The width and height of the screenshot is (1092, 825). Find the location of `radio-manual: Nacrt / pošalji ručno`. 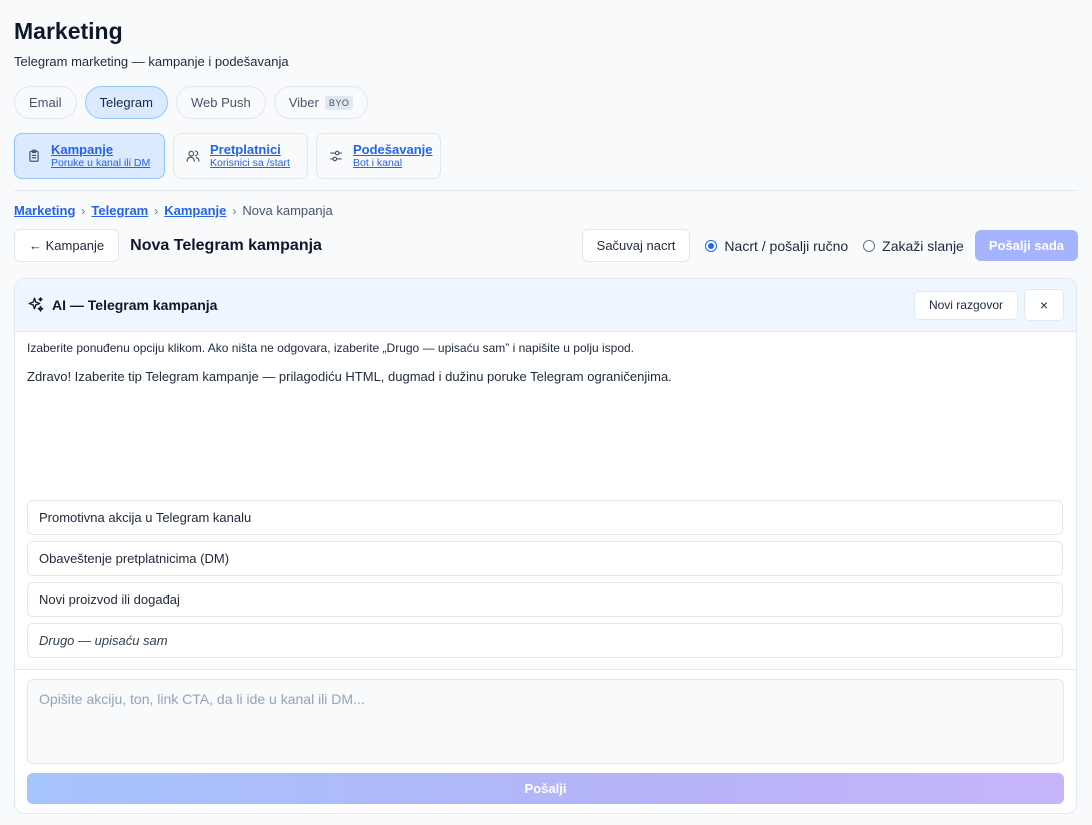

radio-manual: Nacrt / pošalji ručno is located at coordinates (776, 246).